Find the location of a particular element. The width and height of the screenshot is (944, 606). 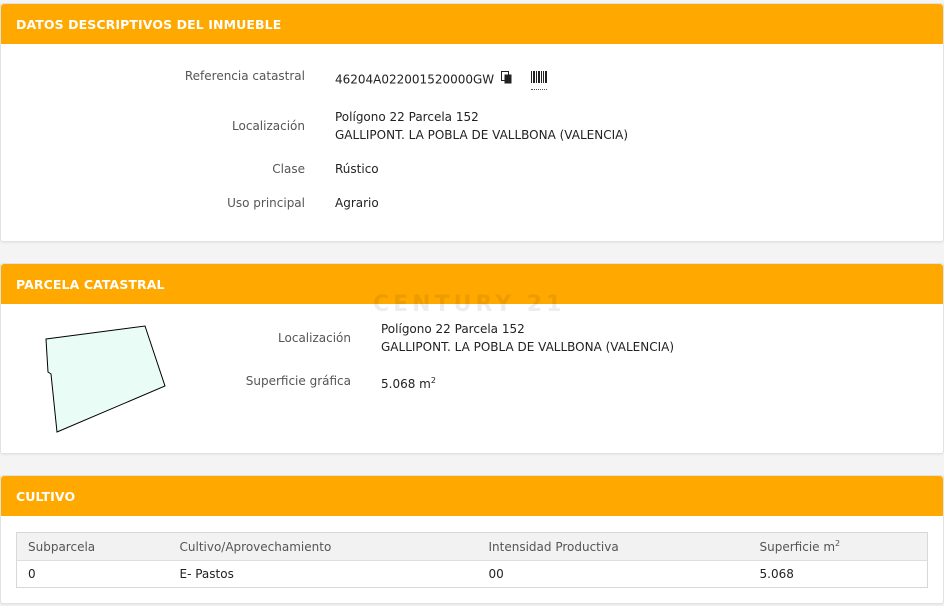

localizacion-line1: Polígono 22 Parcela 152 is located at coordinates (407, 117).